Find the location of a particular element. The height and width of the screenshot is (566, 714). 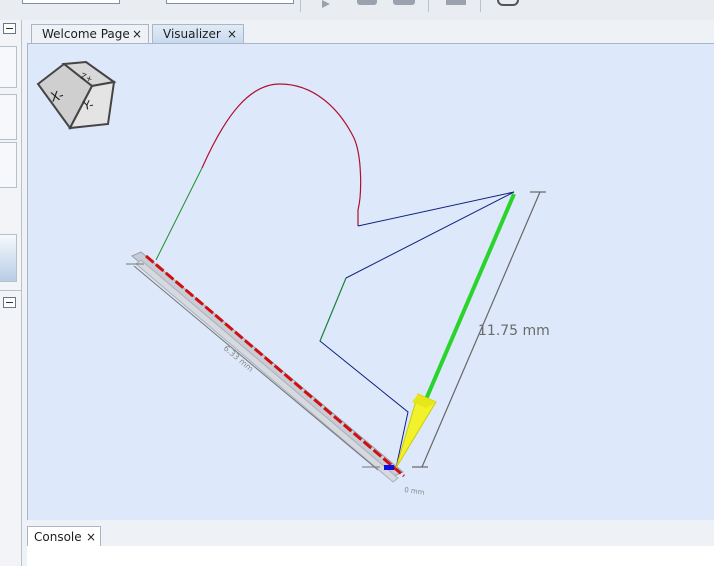

toolbar-strip is located at coordinates (357, 10).